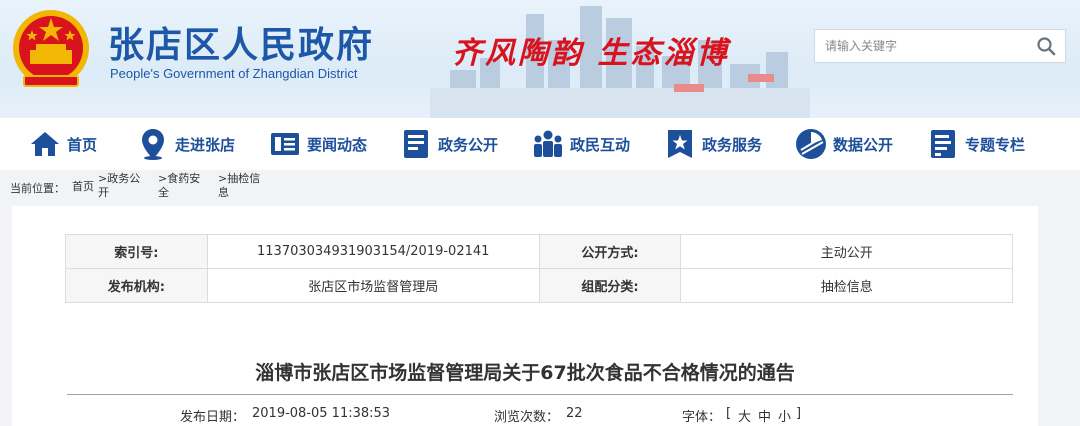 This screenshot has height=426, width=1080. Describe the element at coordinates (527, 417) in the screenshot. I see `view-count-label: 浏览次数：` at that location.